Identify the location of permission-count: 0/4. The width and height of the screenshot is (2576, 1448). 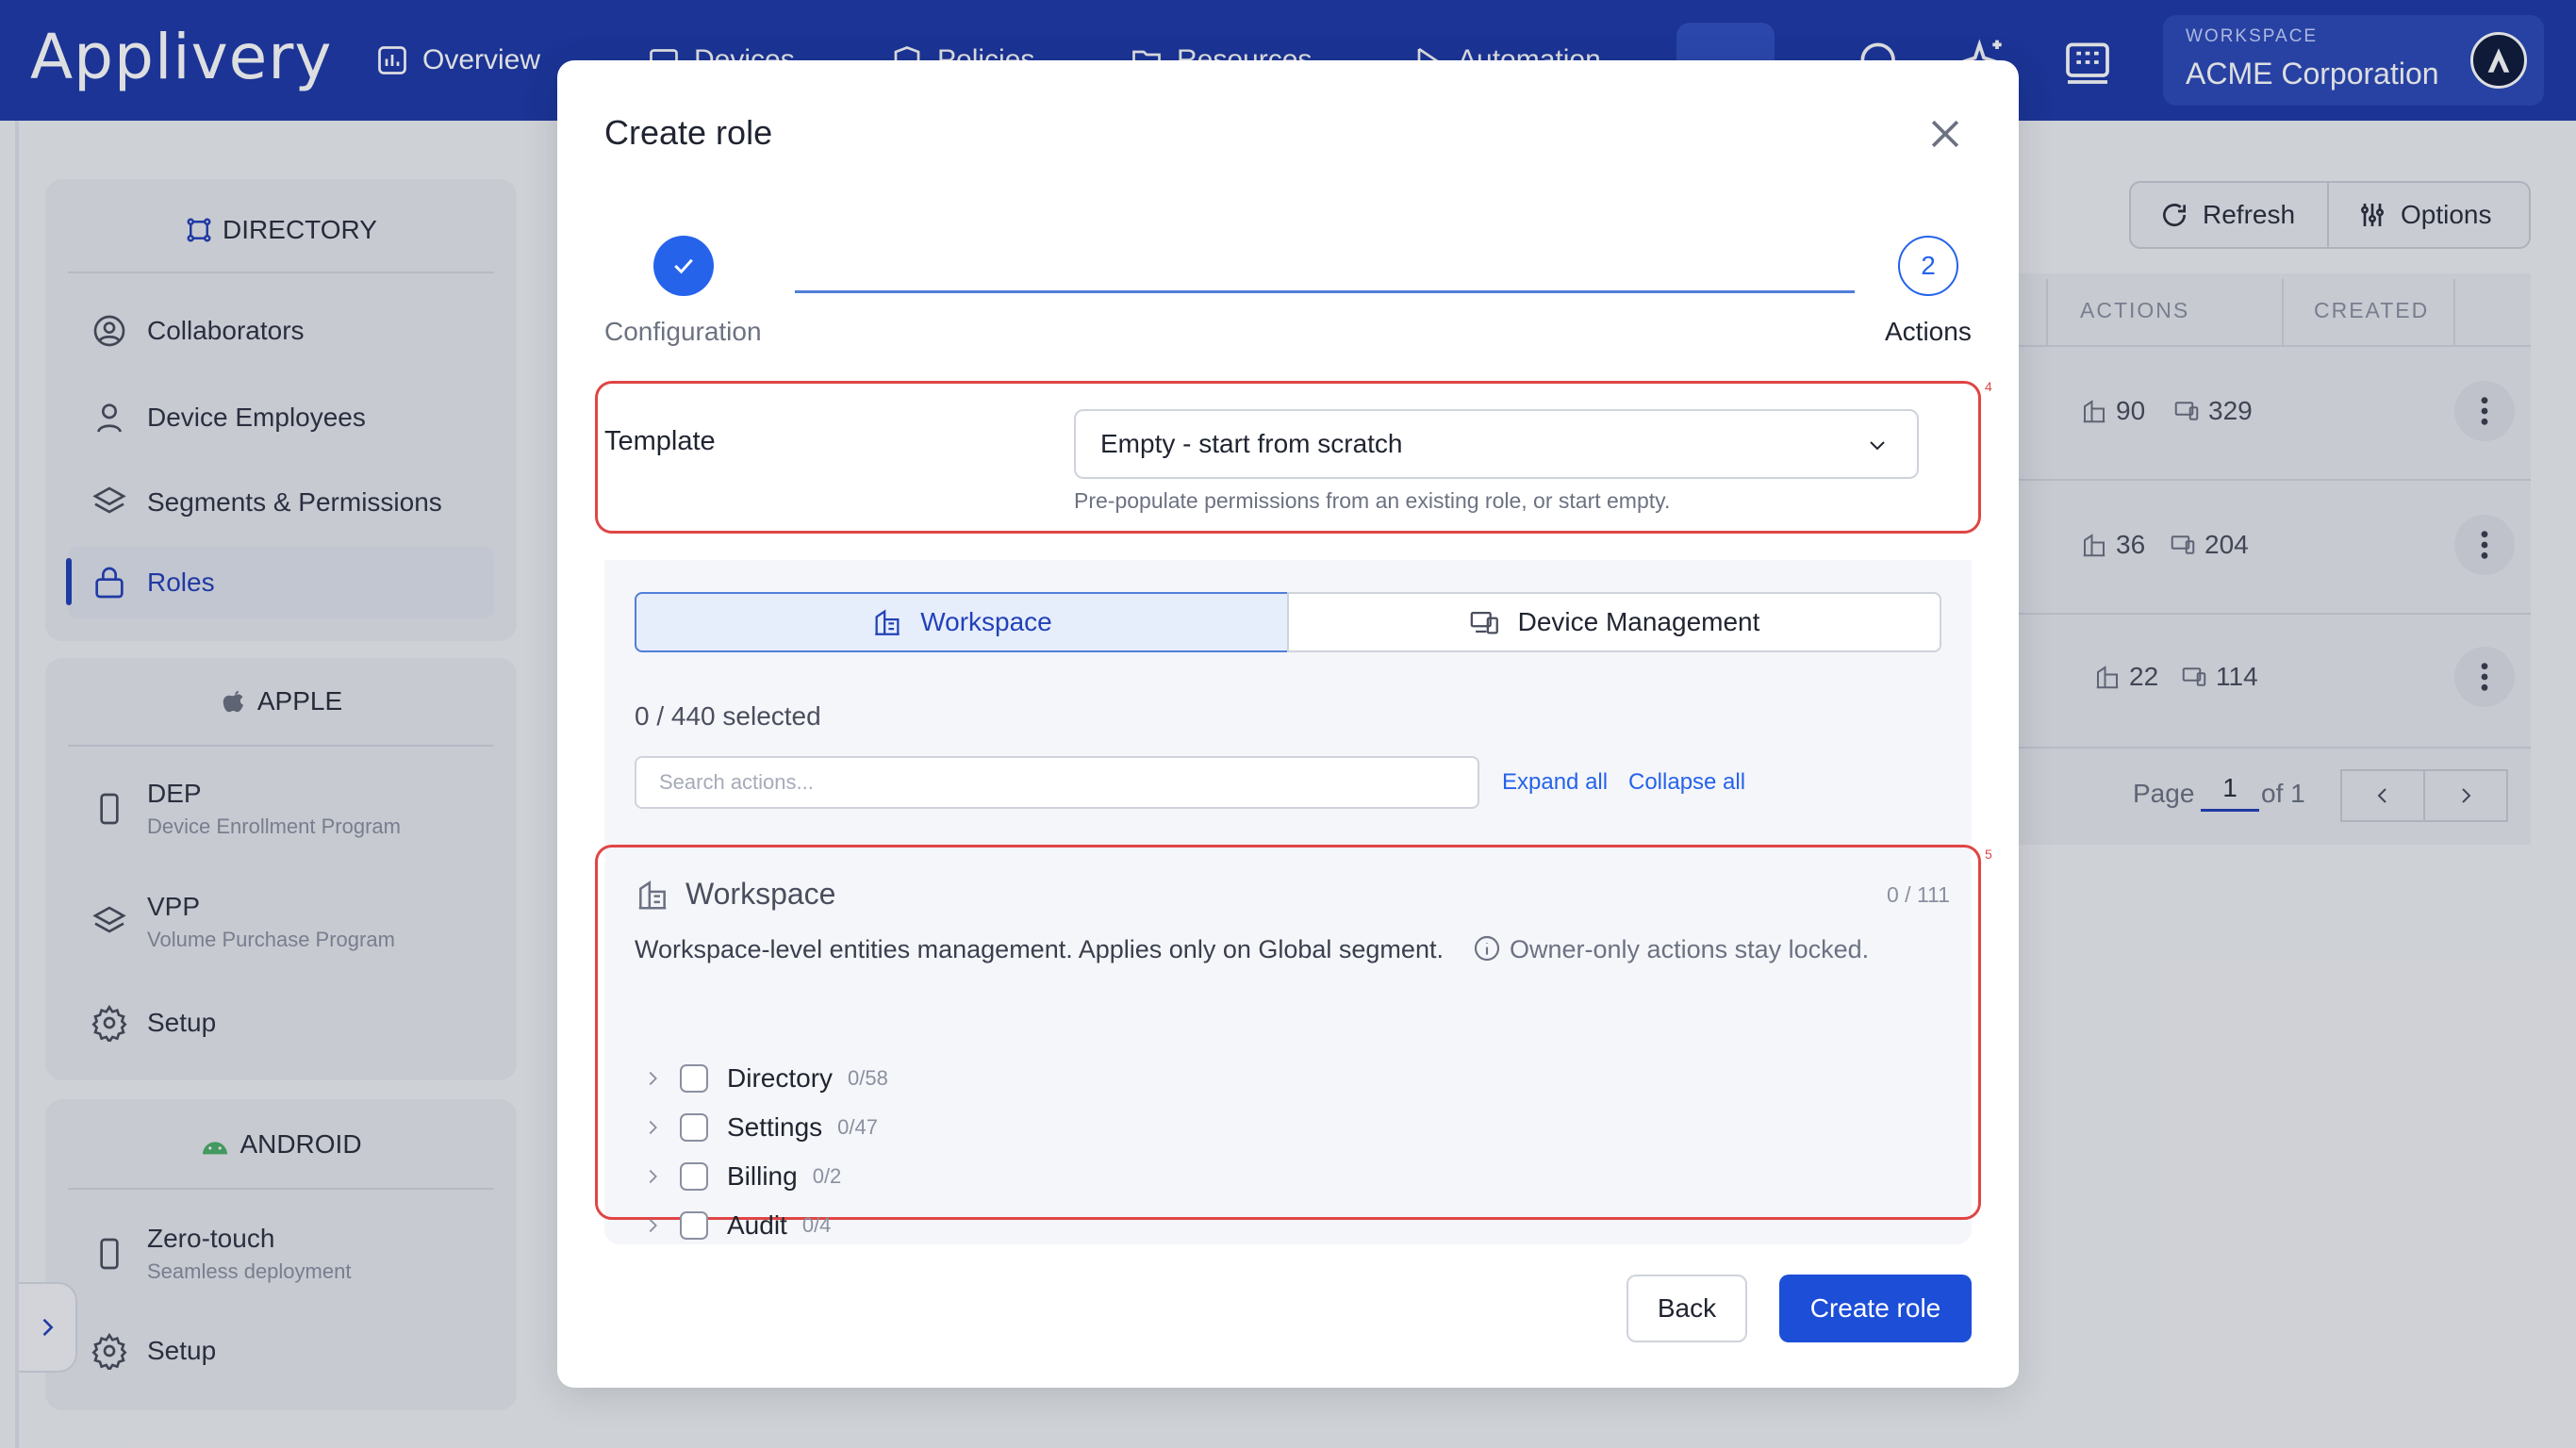
(816, 1225).